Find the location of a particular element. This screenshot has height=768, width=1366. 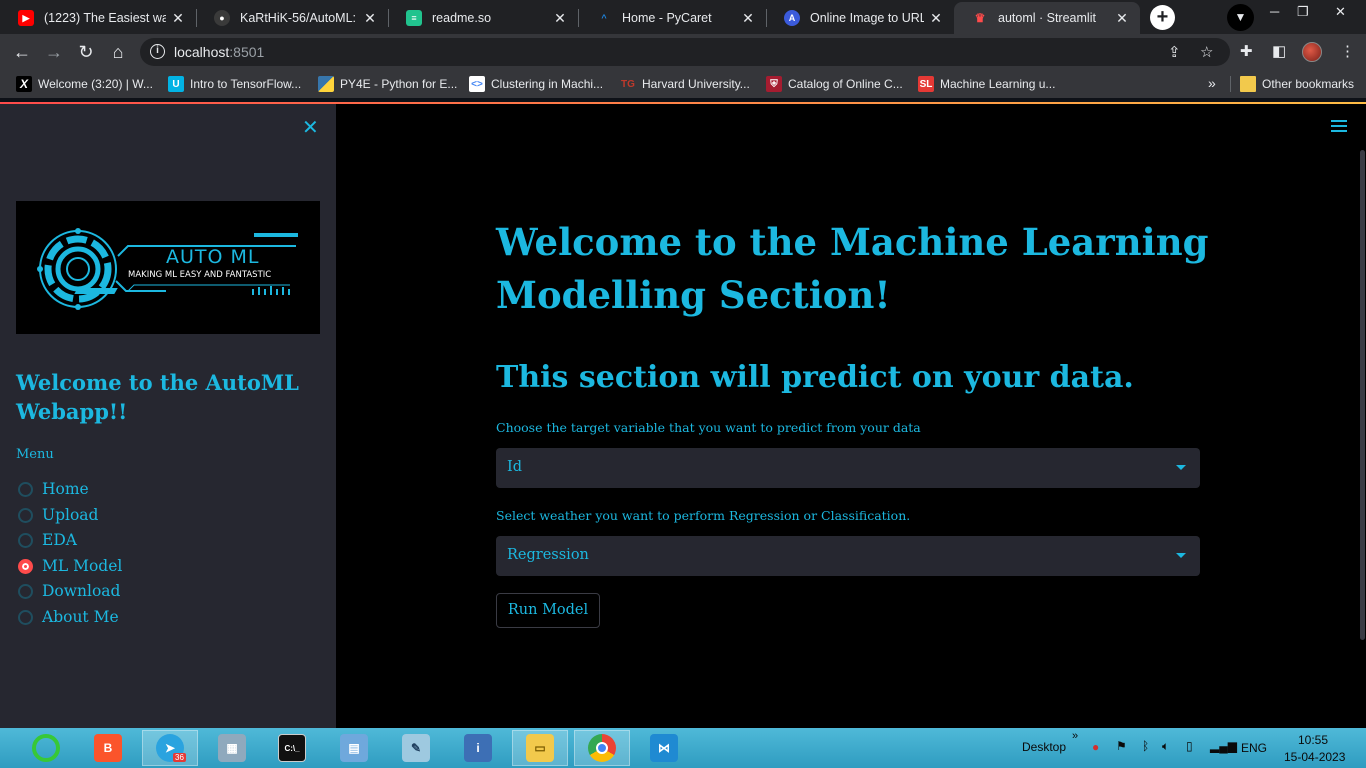

browser-tab-2: ● KaRtHiK-56/AutoML: Th ✕ is located at coordinates (292, 18).